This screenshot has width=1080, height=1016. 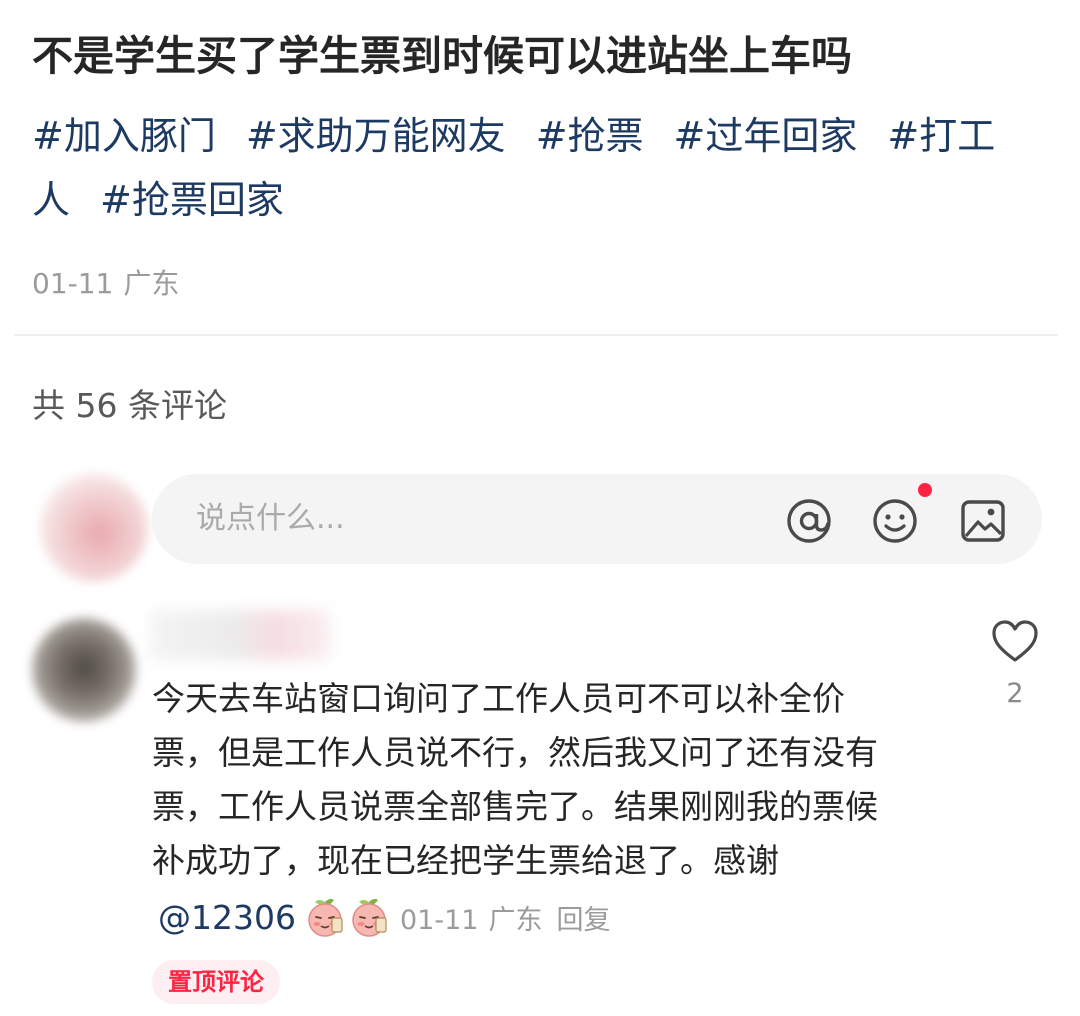 What do you see at coordinates (590, 136) in the screenshot?
I see `tag-grab-tickets: #抢票` at bounding box center [590, 136].